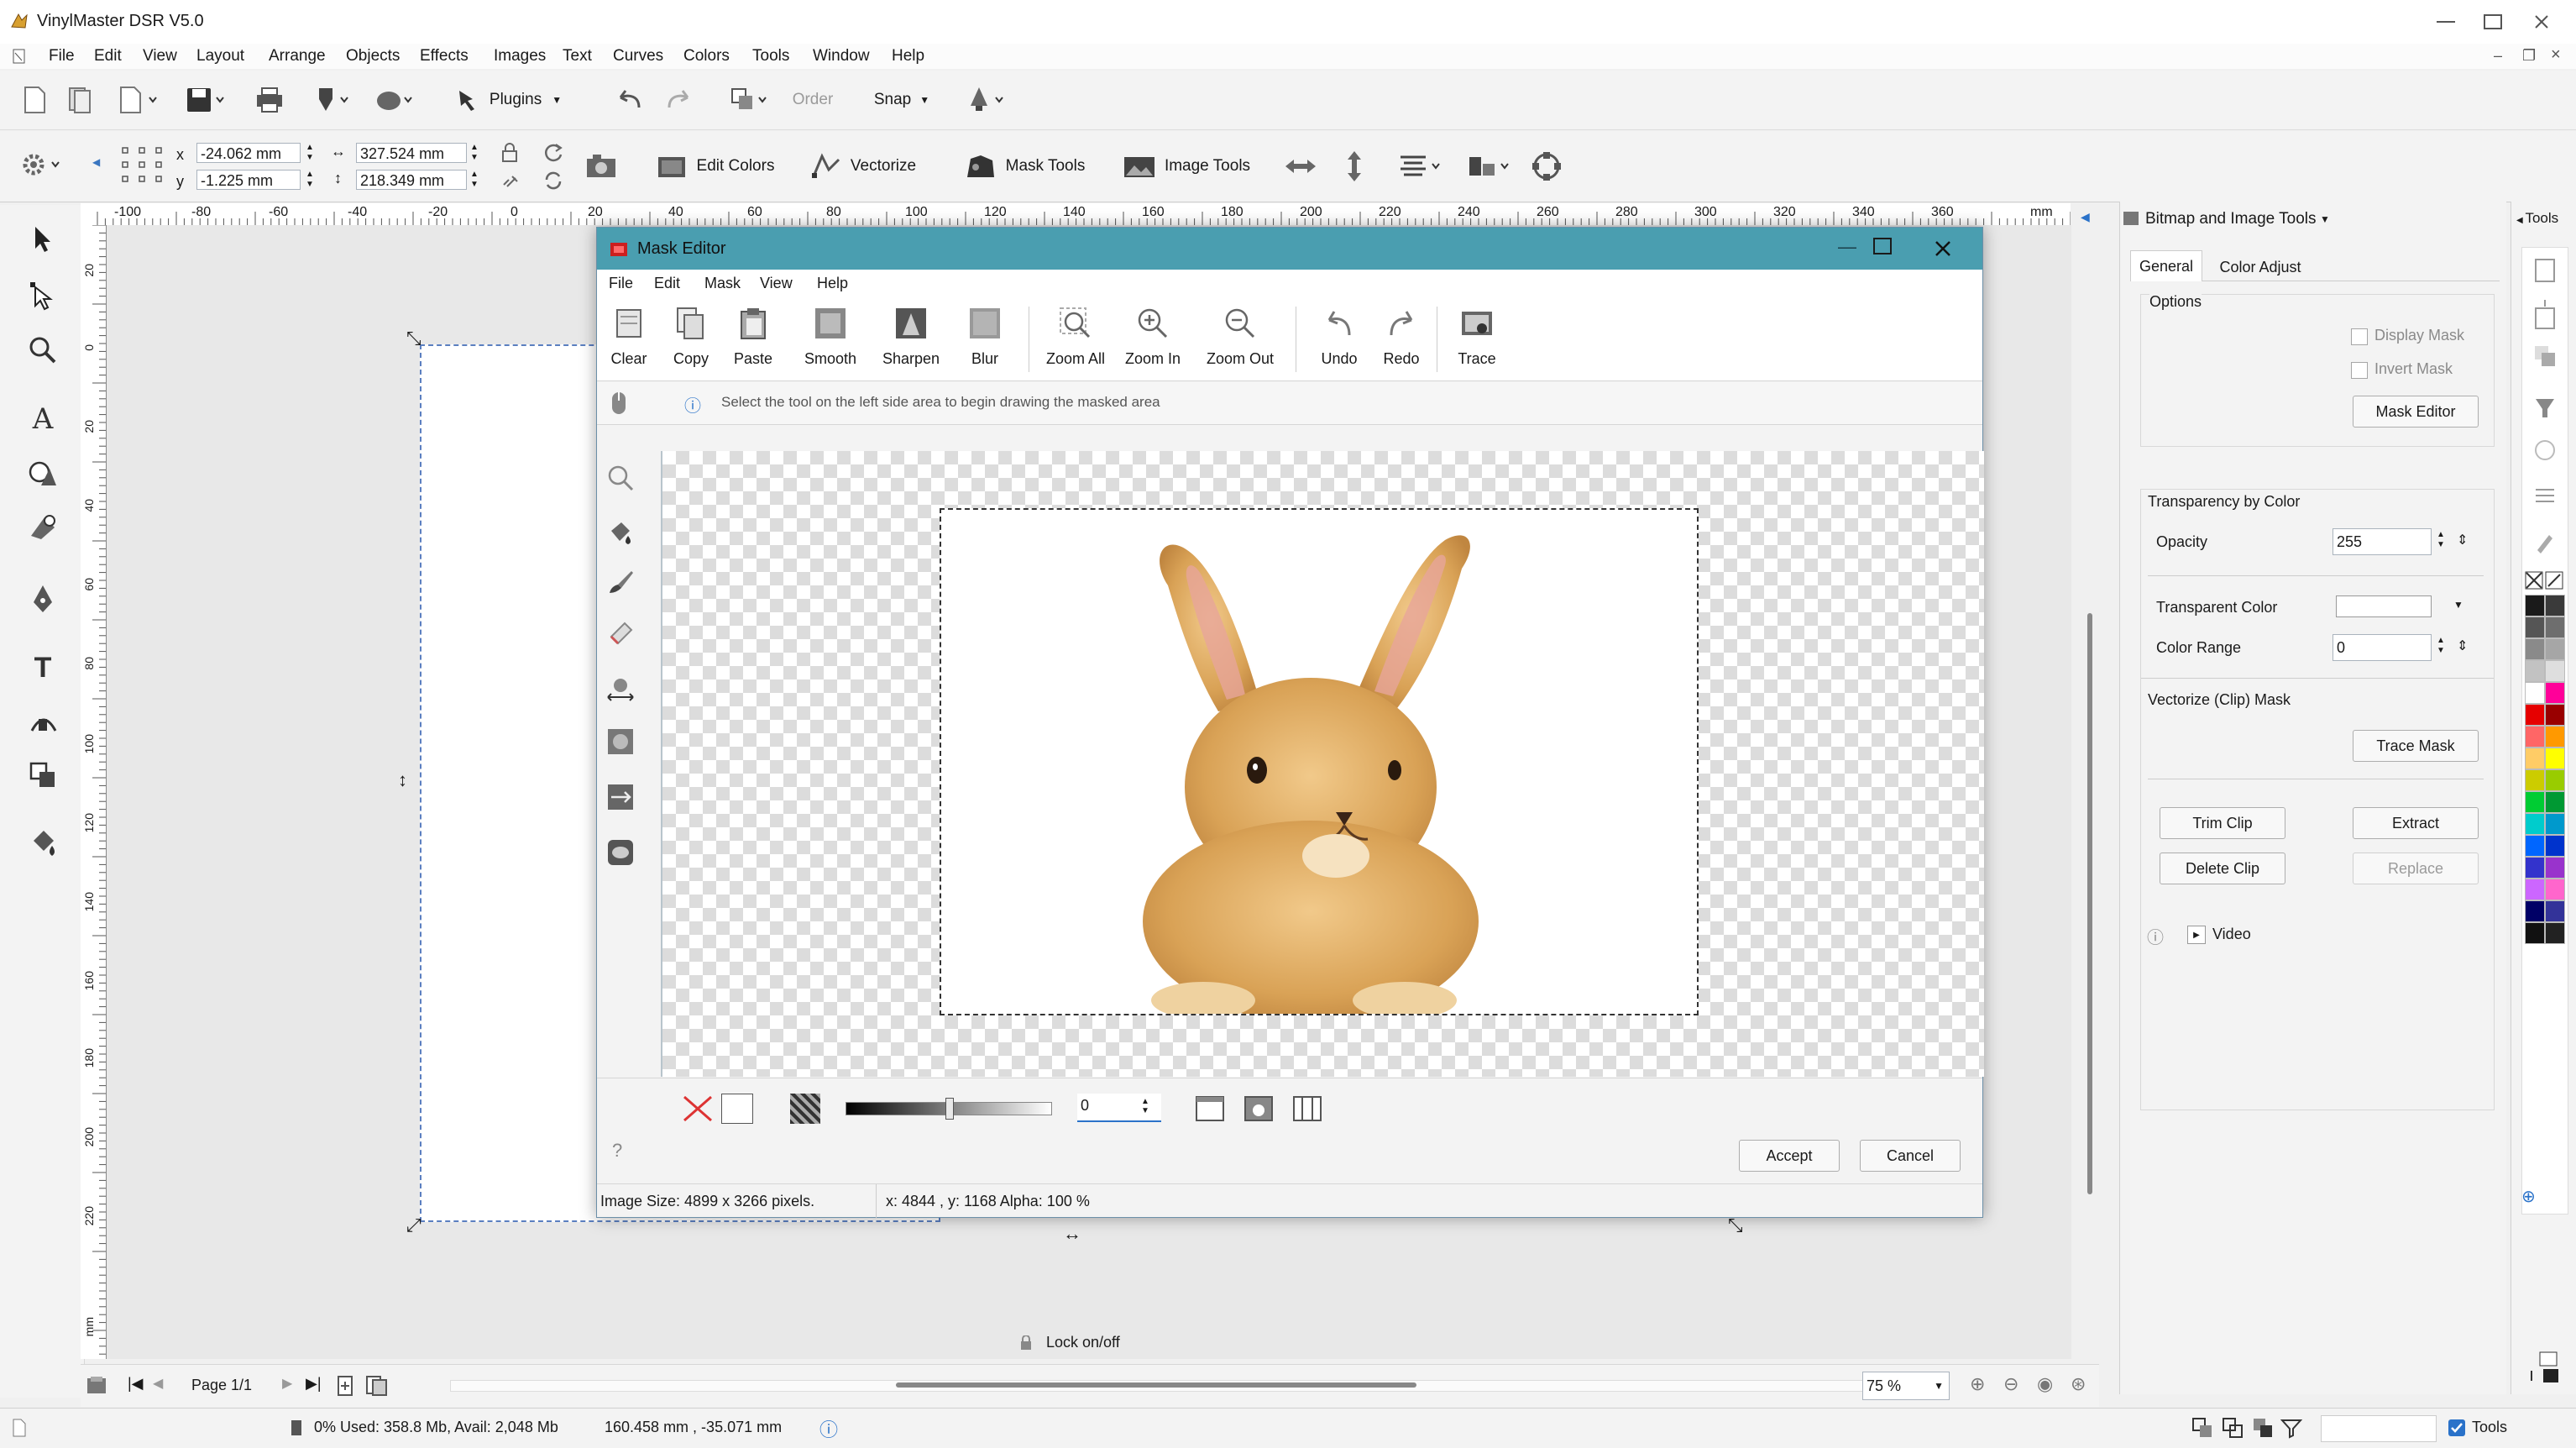  I want to click on duplicate-page-icon, so click(377, 1386).